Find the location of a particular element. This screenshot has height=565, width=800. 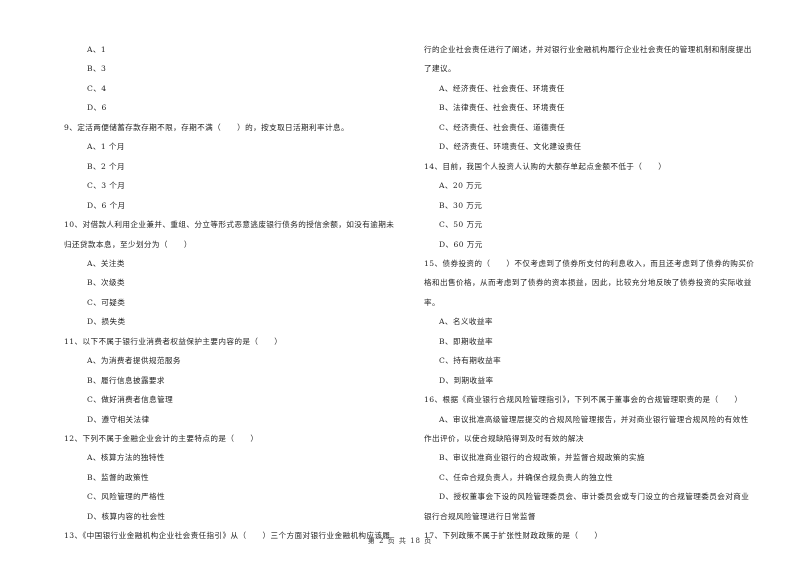

answer-option: A、名义收益率 is located at coordinates (466, 322).